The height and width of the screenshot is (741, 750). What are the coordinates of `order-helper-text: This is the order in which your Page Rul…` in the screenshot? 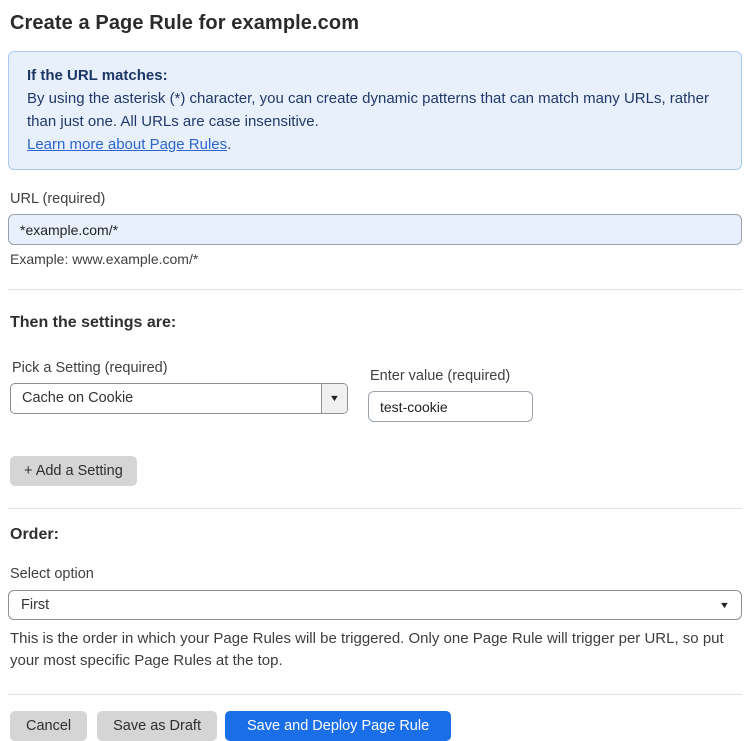 It's located at (367, 649).